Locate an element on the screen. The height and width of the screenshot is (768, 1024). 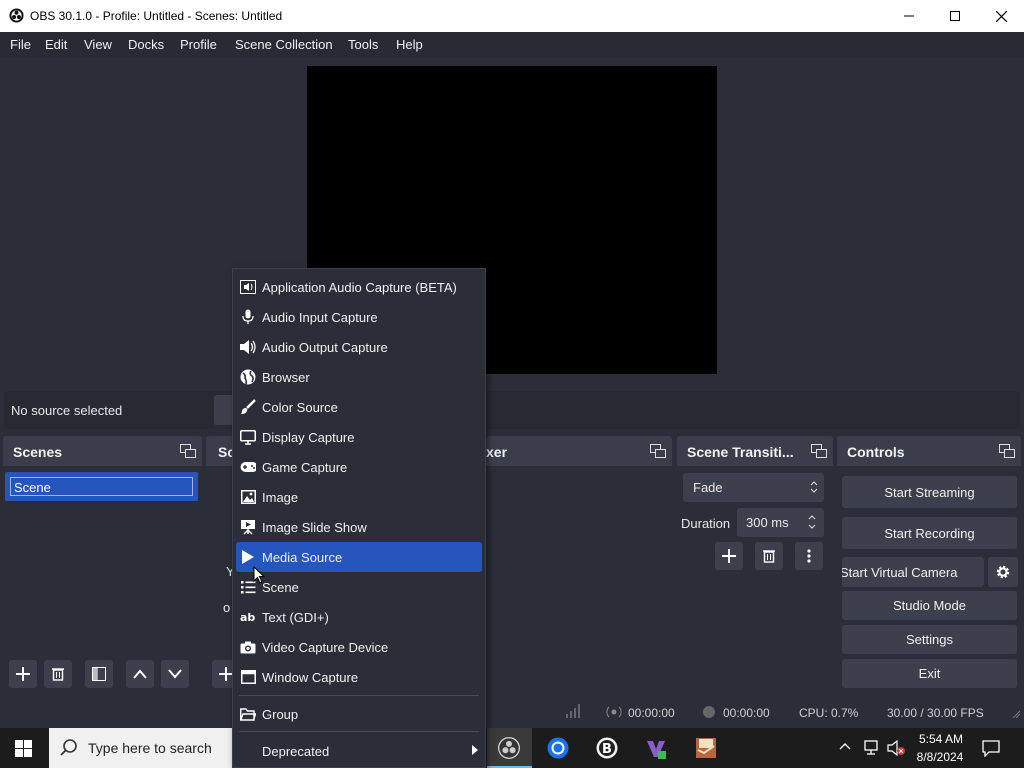
mouse-cursor-icon is located at coordinates (259, 575).